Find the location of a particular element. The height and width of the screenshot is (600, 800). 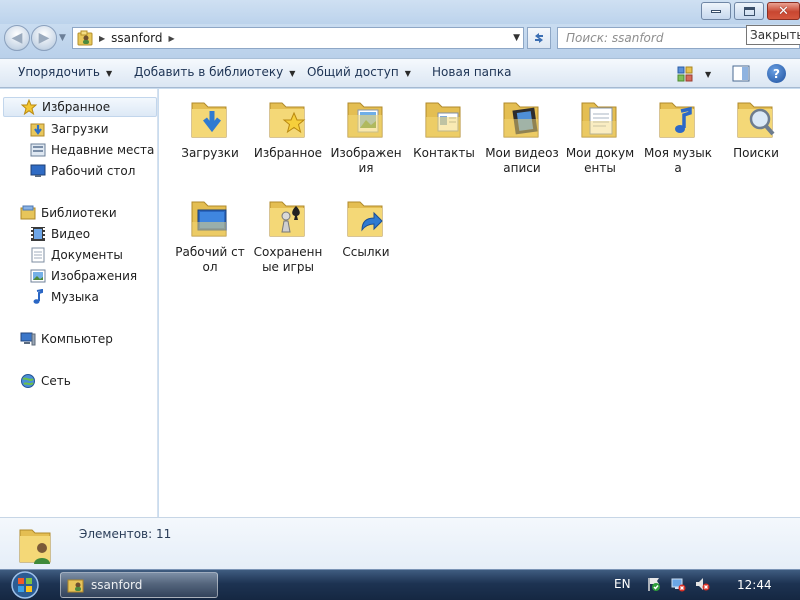

restore-icon is located at coordinates (749, 11).